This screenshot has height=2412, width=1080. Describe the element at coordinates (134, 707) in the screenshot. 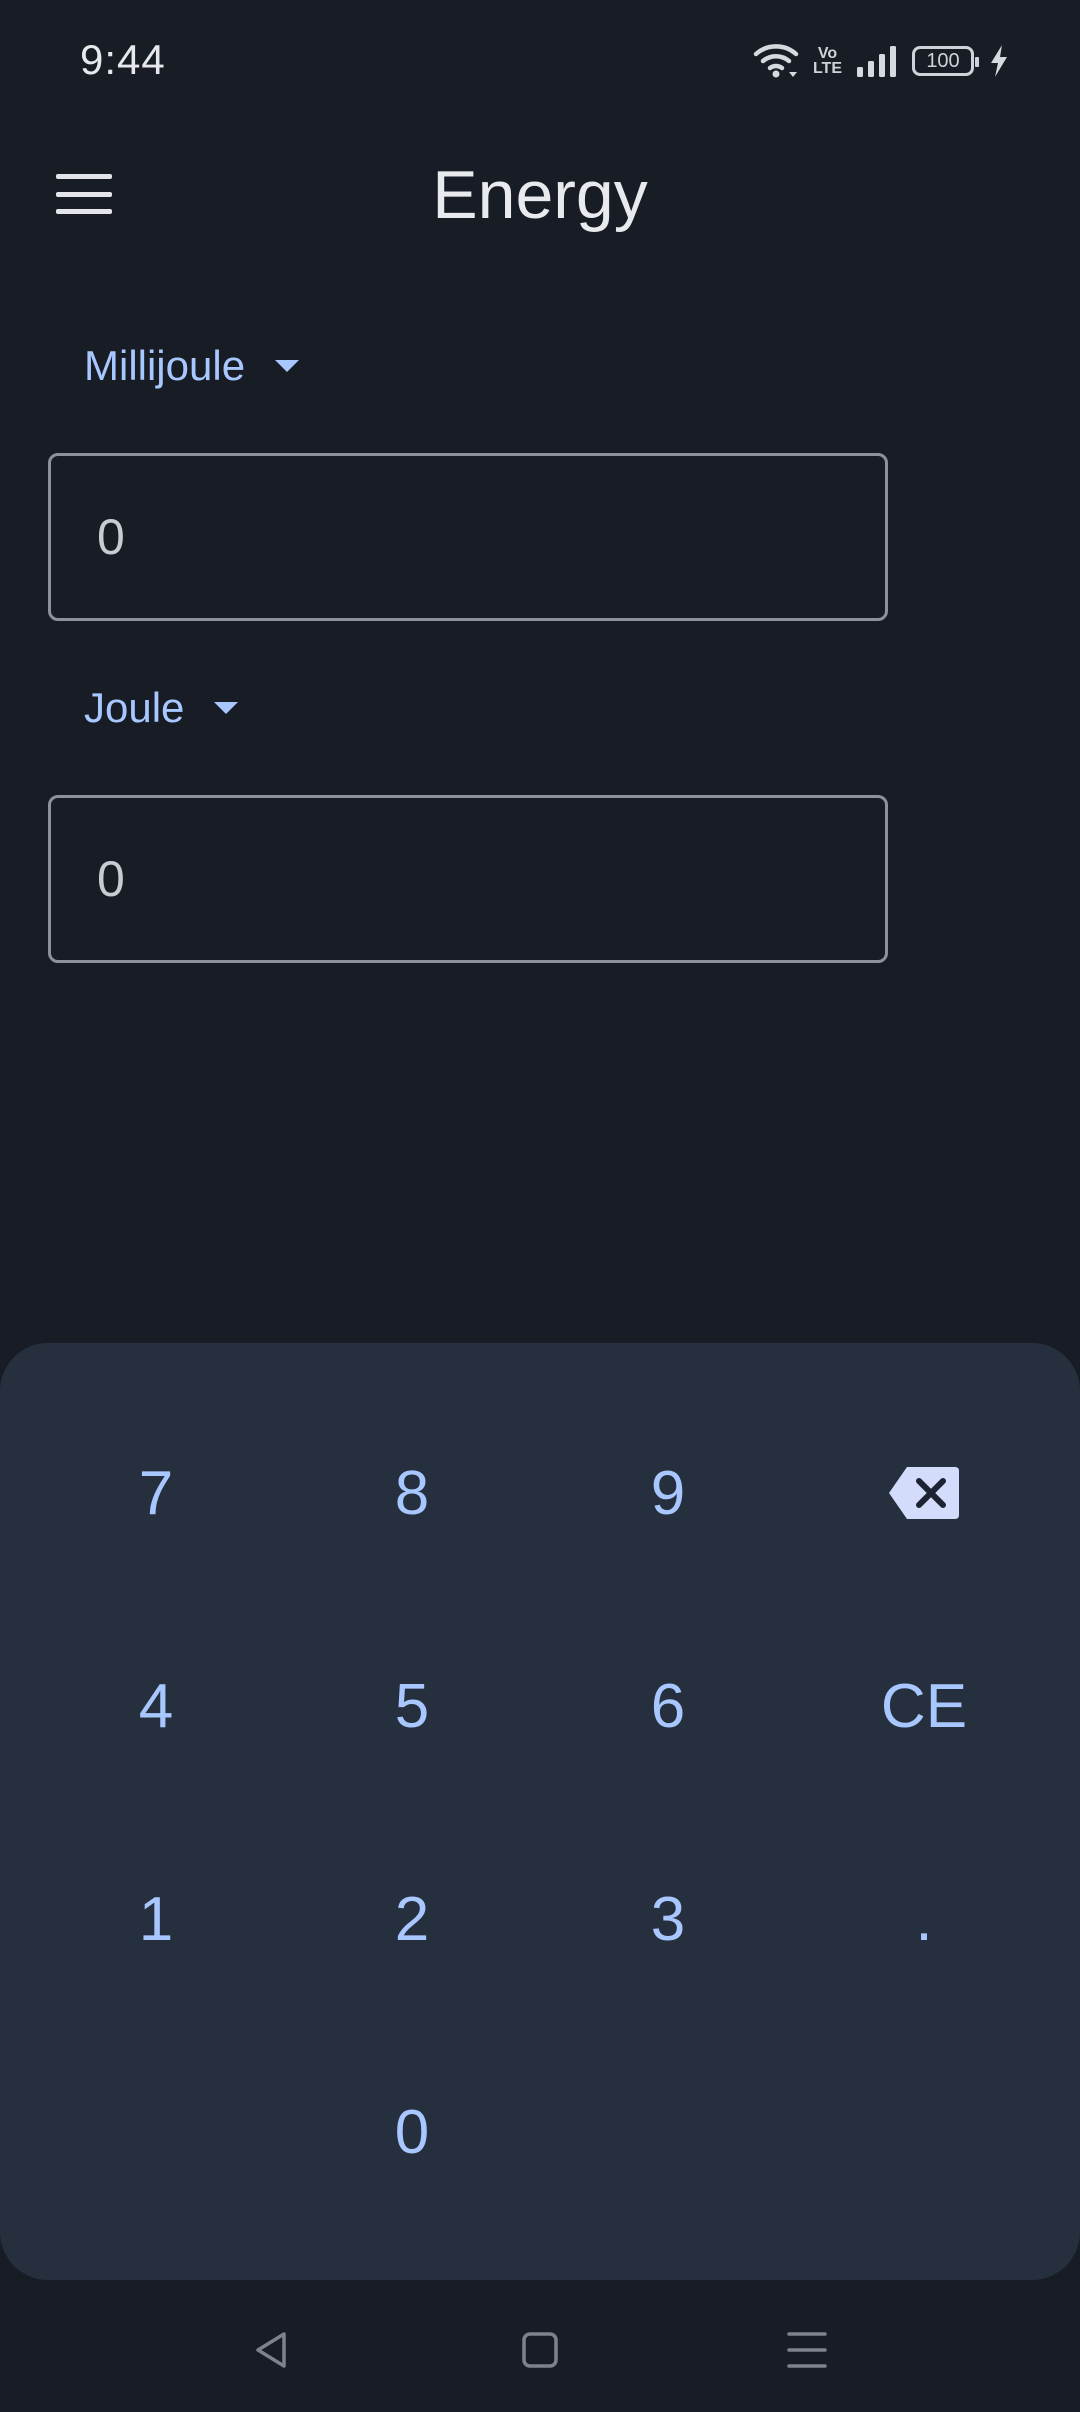

I see `to-unit-label: Joule` at that location.